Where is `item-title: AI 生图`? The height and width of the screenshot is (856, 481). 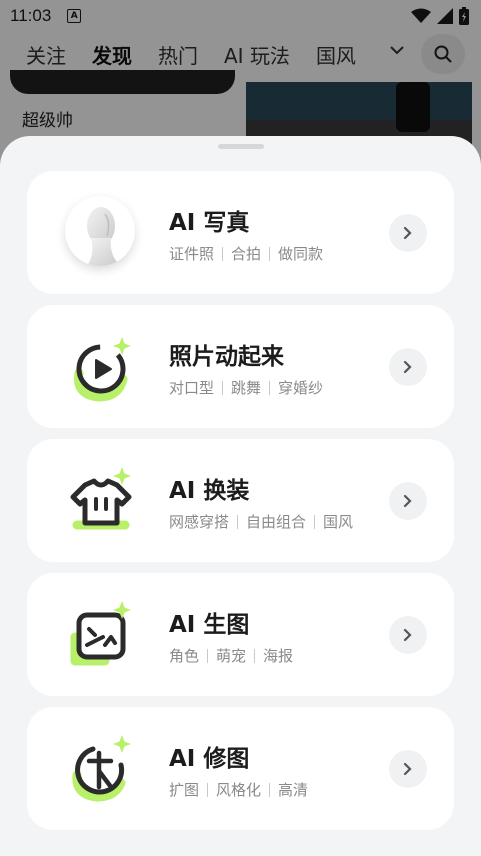 item-title: AI 生图 is located at coordinates (209, 625).